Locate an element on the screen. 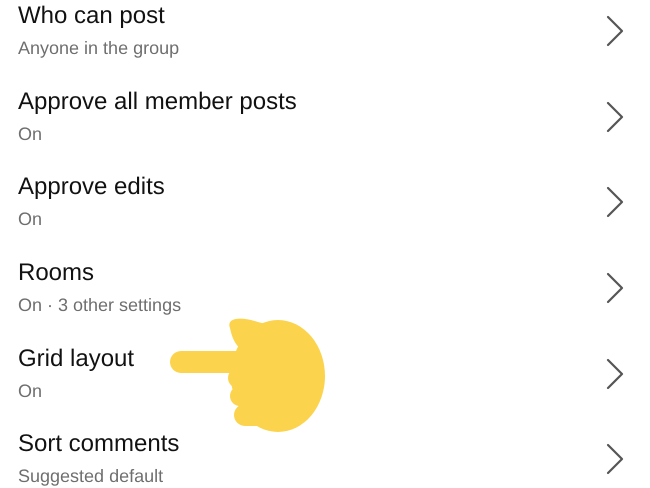  setting-title: Grid layout is located at coordinates (76, 359).